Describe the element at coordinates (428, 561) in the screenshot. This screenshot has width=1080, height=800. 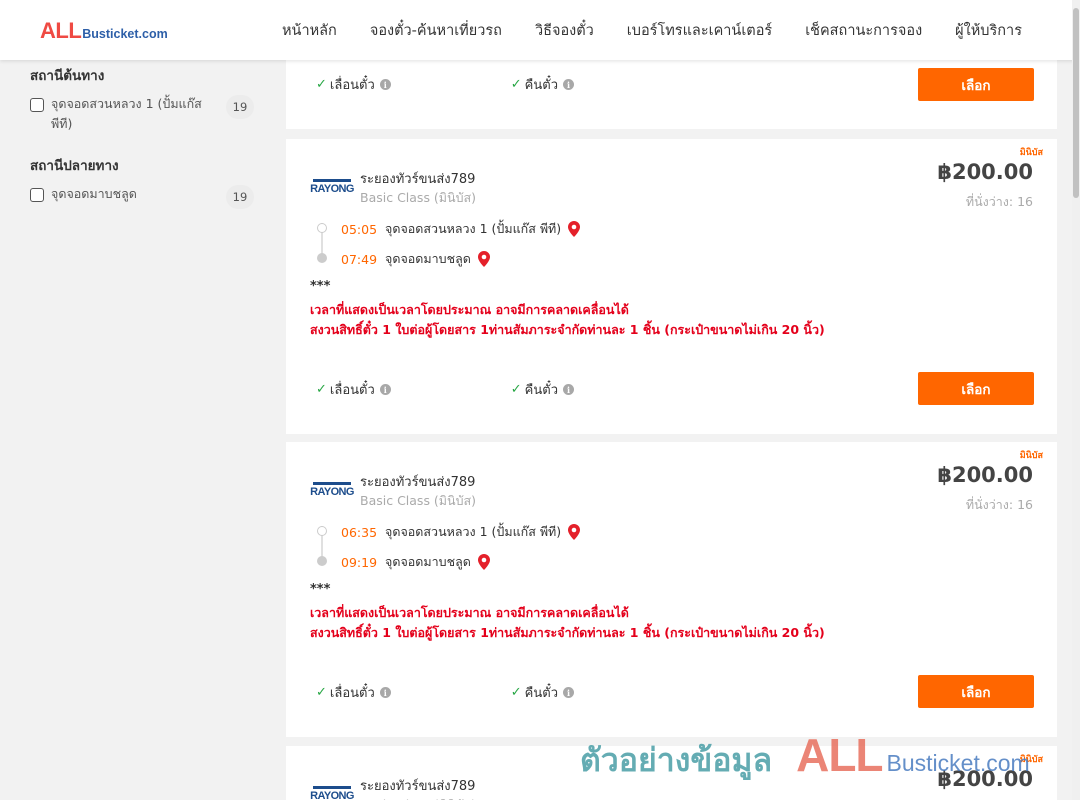
I see `arrival-stop-name: จุดจอดมาบชลูด` at that location.